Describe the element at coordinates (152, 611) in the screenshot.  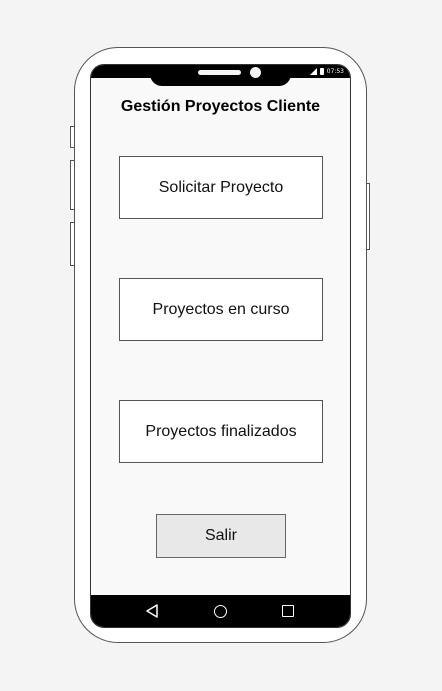
I see `back-icon` at that location.